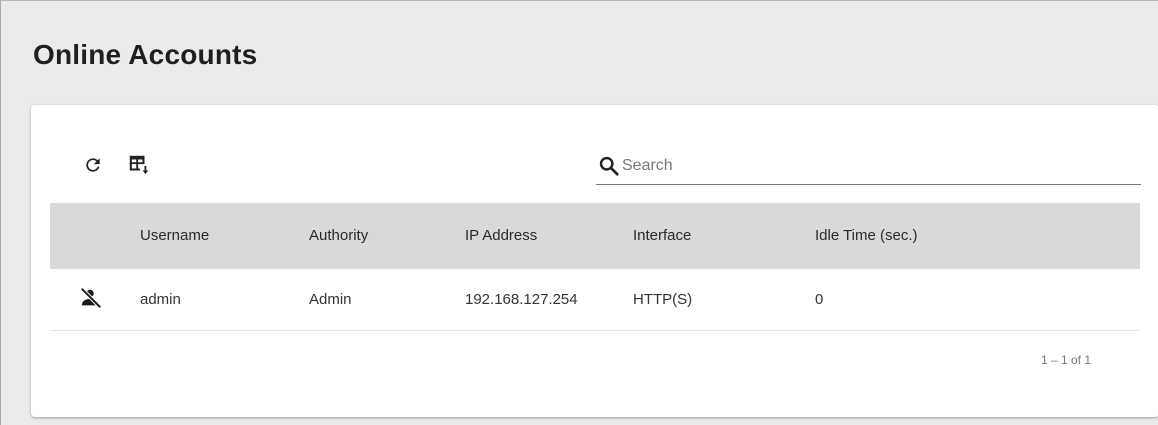 The image size is (1158, 425). I want to click on disconnect-user-icon, so click(91, 298).